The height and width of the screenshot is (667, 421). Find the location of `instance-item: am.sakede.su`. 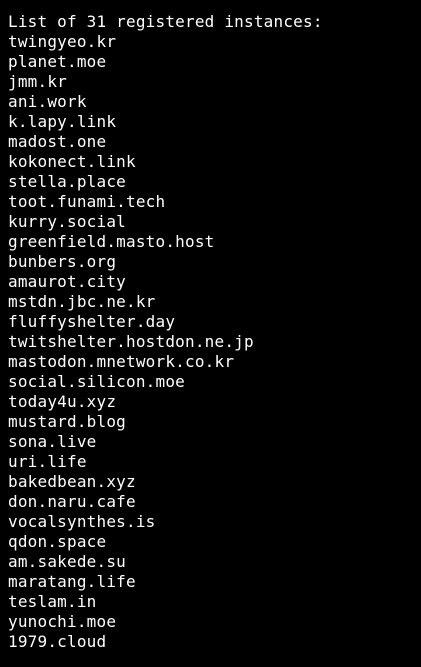

instance-item: am.sakede.su is located at coordinates (67, 561).